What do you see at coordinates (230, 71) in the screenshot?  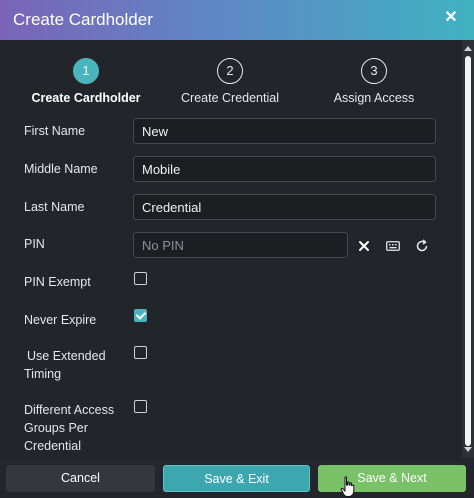 I see `step-number: 2` at bounding box center [230, 71].